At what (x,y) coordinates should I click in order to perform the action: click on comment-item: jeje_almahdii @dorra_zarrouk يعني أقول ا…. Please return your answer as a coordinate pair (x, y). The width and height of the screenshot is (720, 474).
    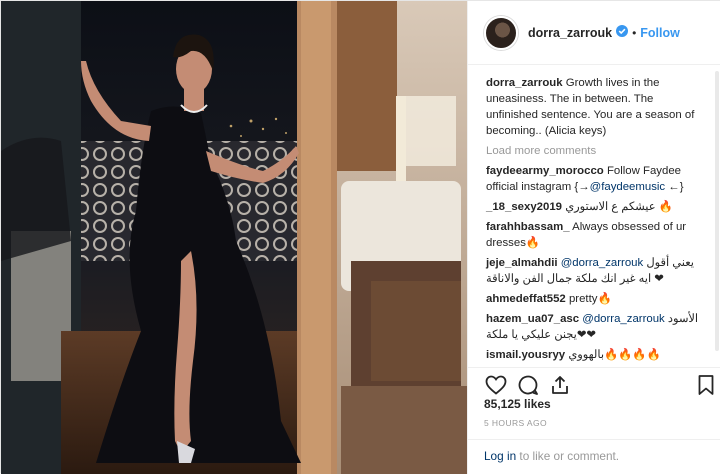
    Looking at the image, I should click on (596, 271).